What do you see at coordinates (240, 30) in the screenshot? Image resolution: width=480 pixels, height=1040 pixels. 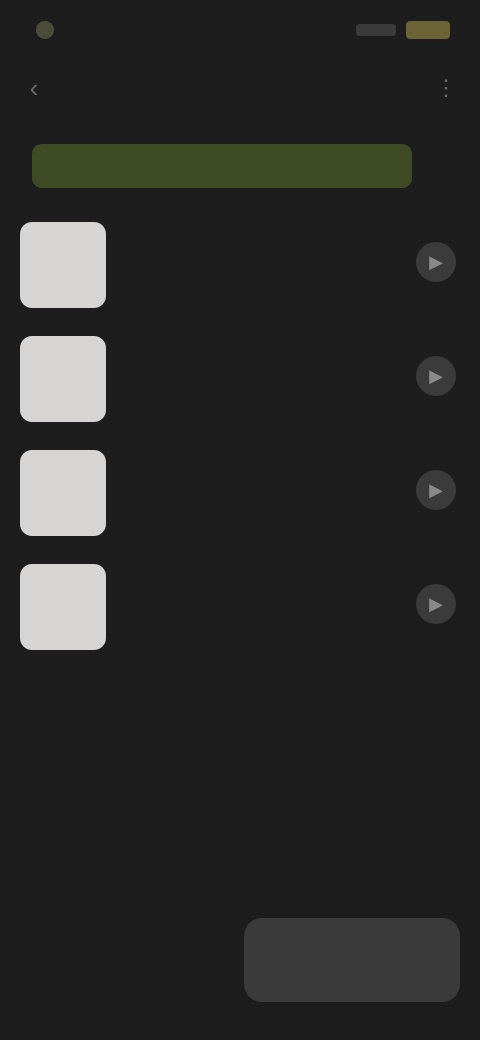 I see `status-bar` at bounding box center [240, 30].